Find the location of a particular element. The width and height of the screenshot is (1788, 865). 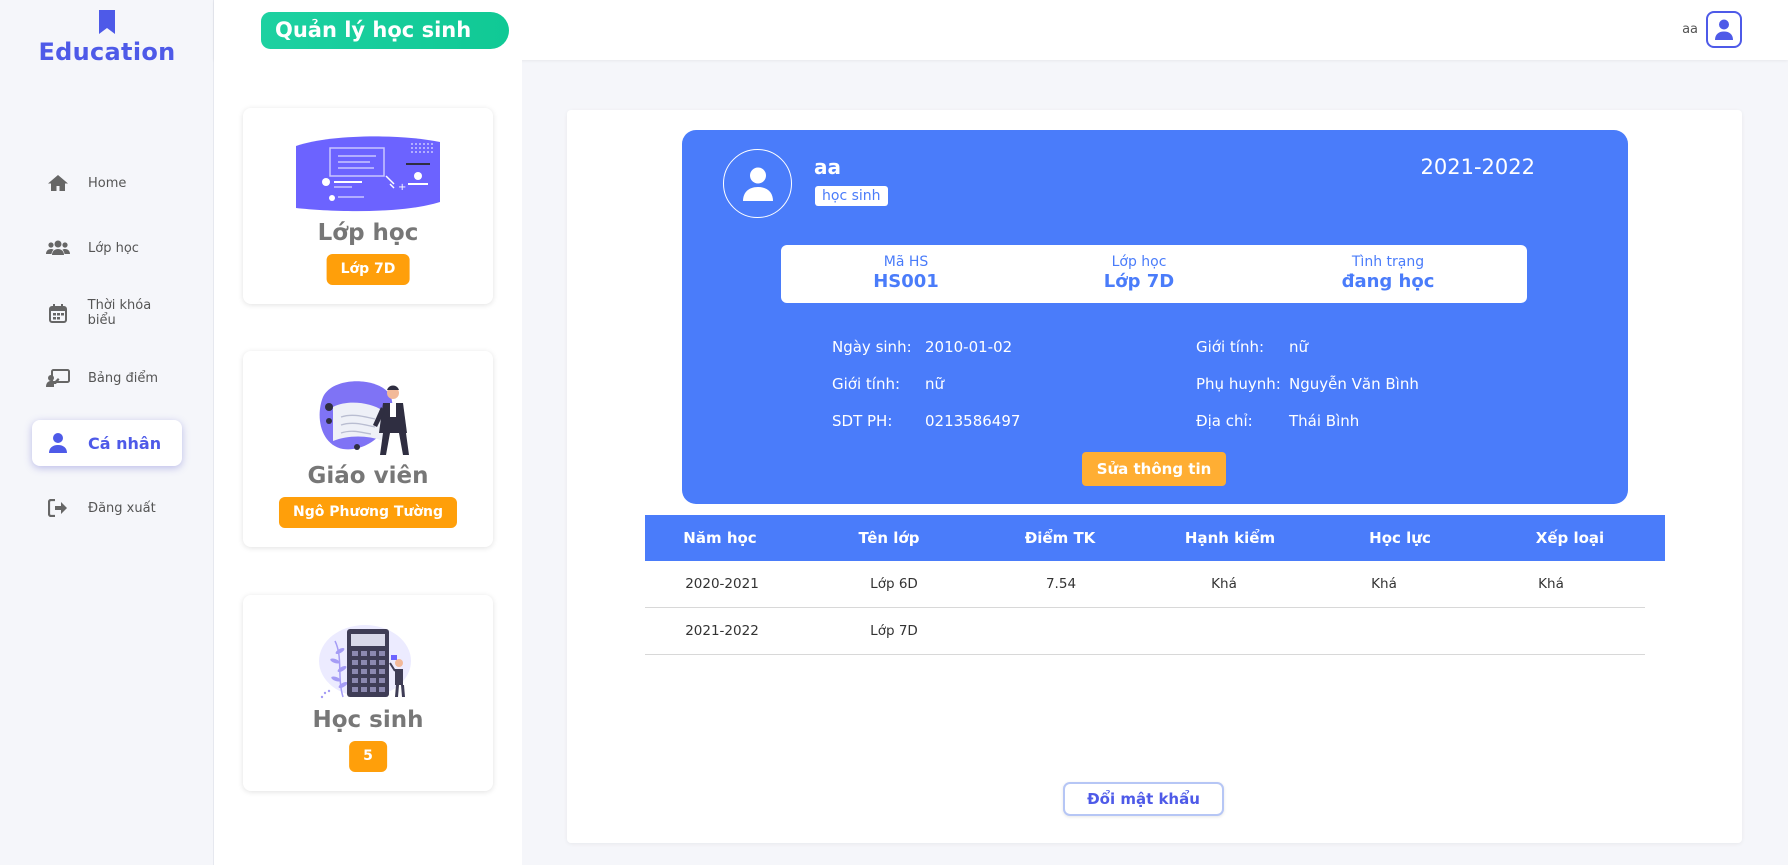

sidebar-item-label: Đăng xuất is located at coordinates (122, 508).